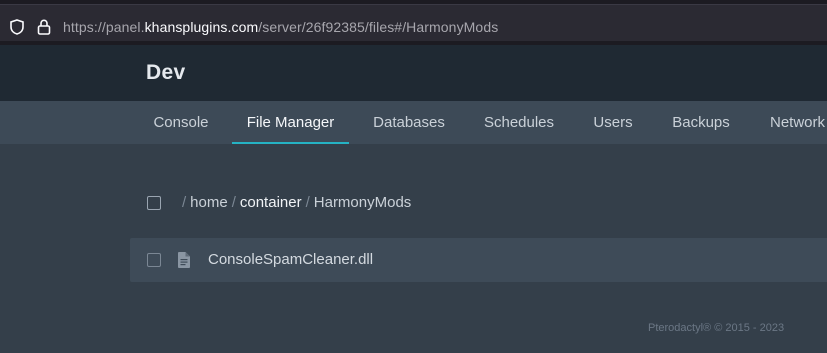 This screenshot has width=827, height=353. I want to click on file-select-checkbox, so click(154, 260).